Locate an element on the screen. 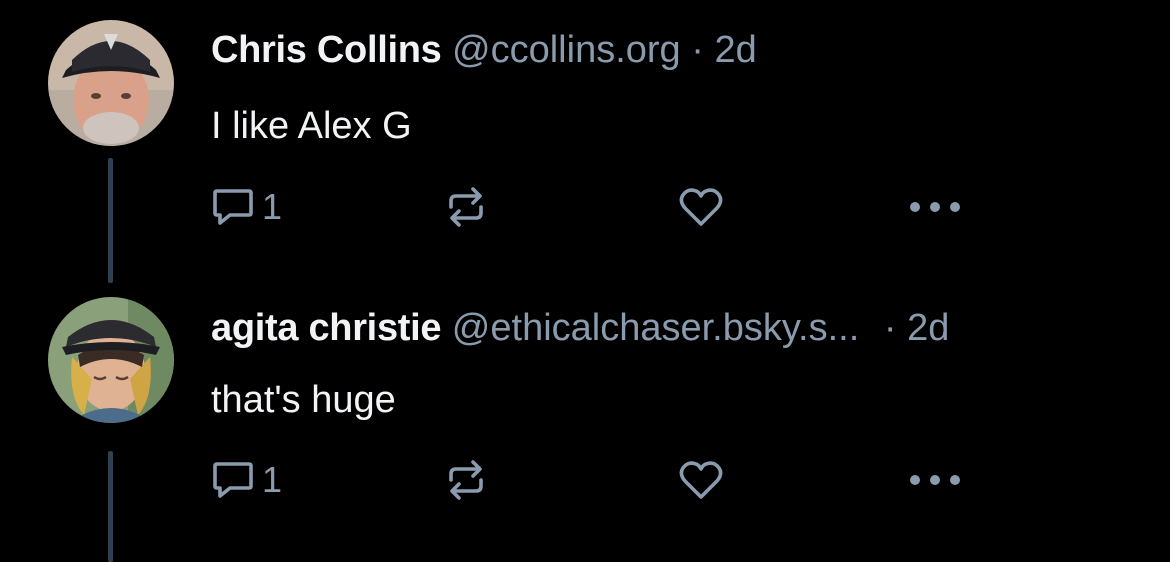 This screenshot has height=562, width=1170. handle: @ccollins.org is located at coordinates (566, 50).